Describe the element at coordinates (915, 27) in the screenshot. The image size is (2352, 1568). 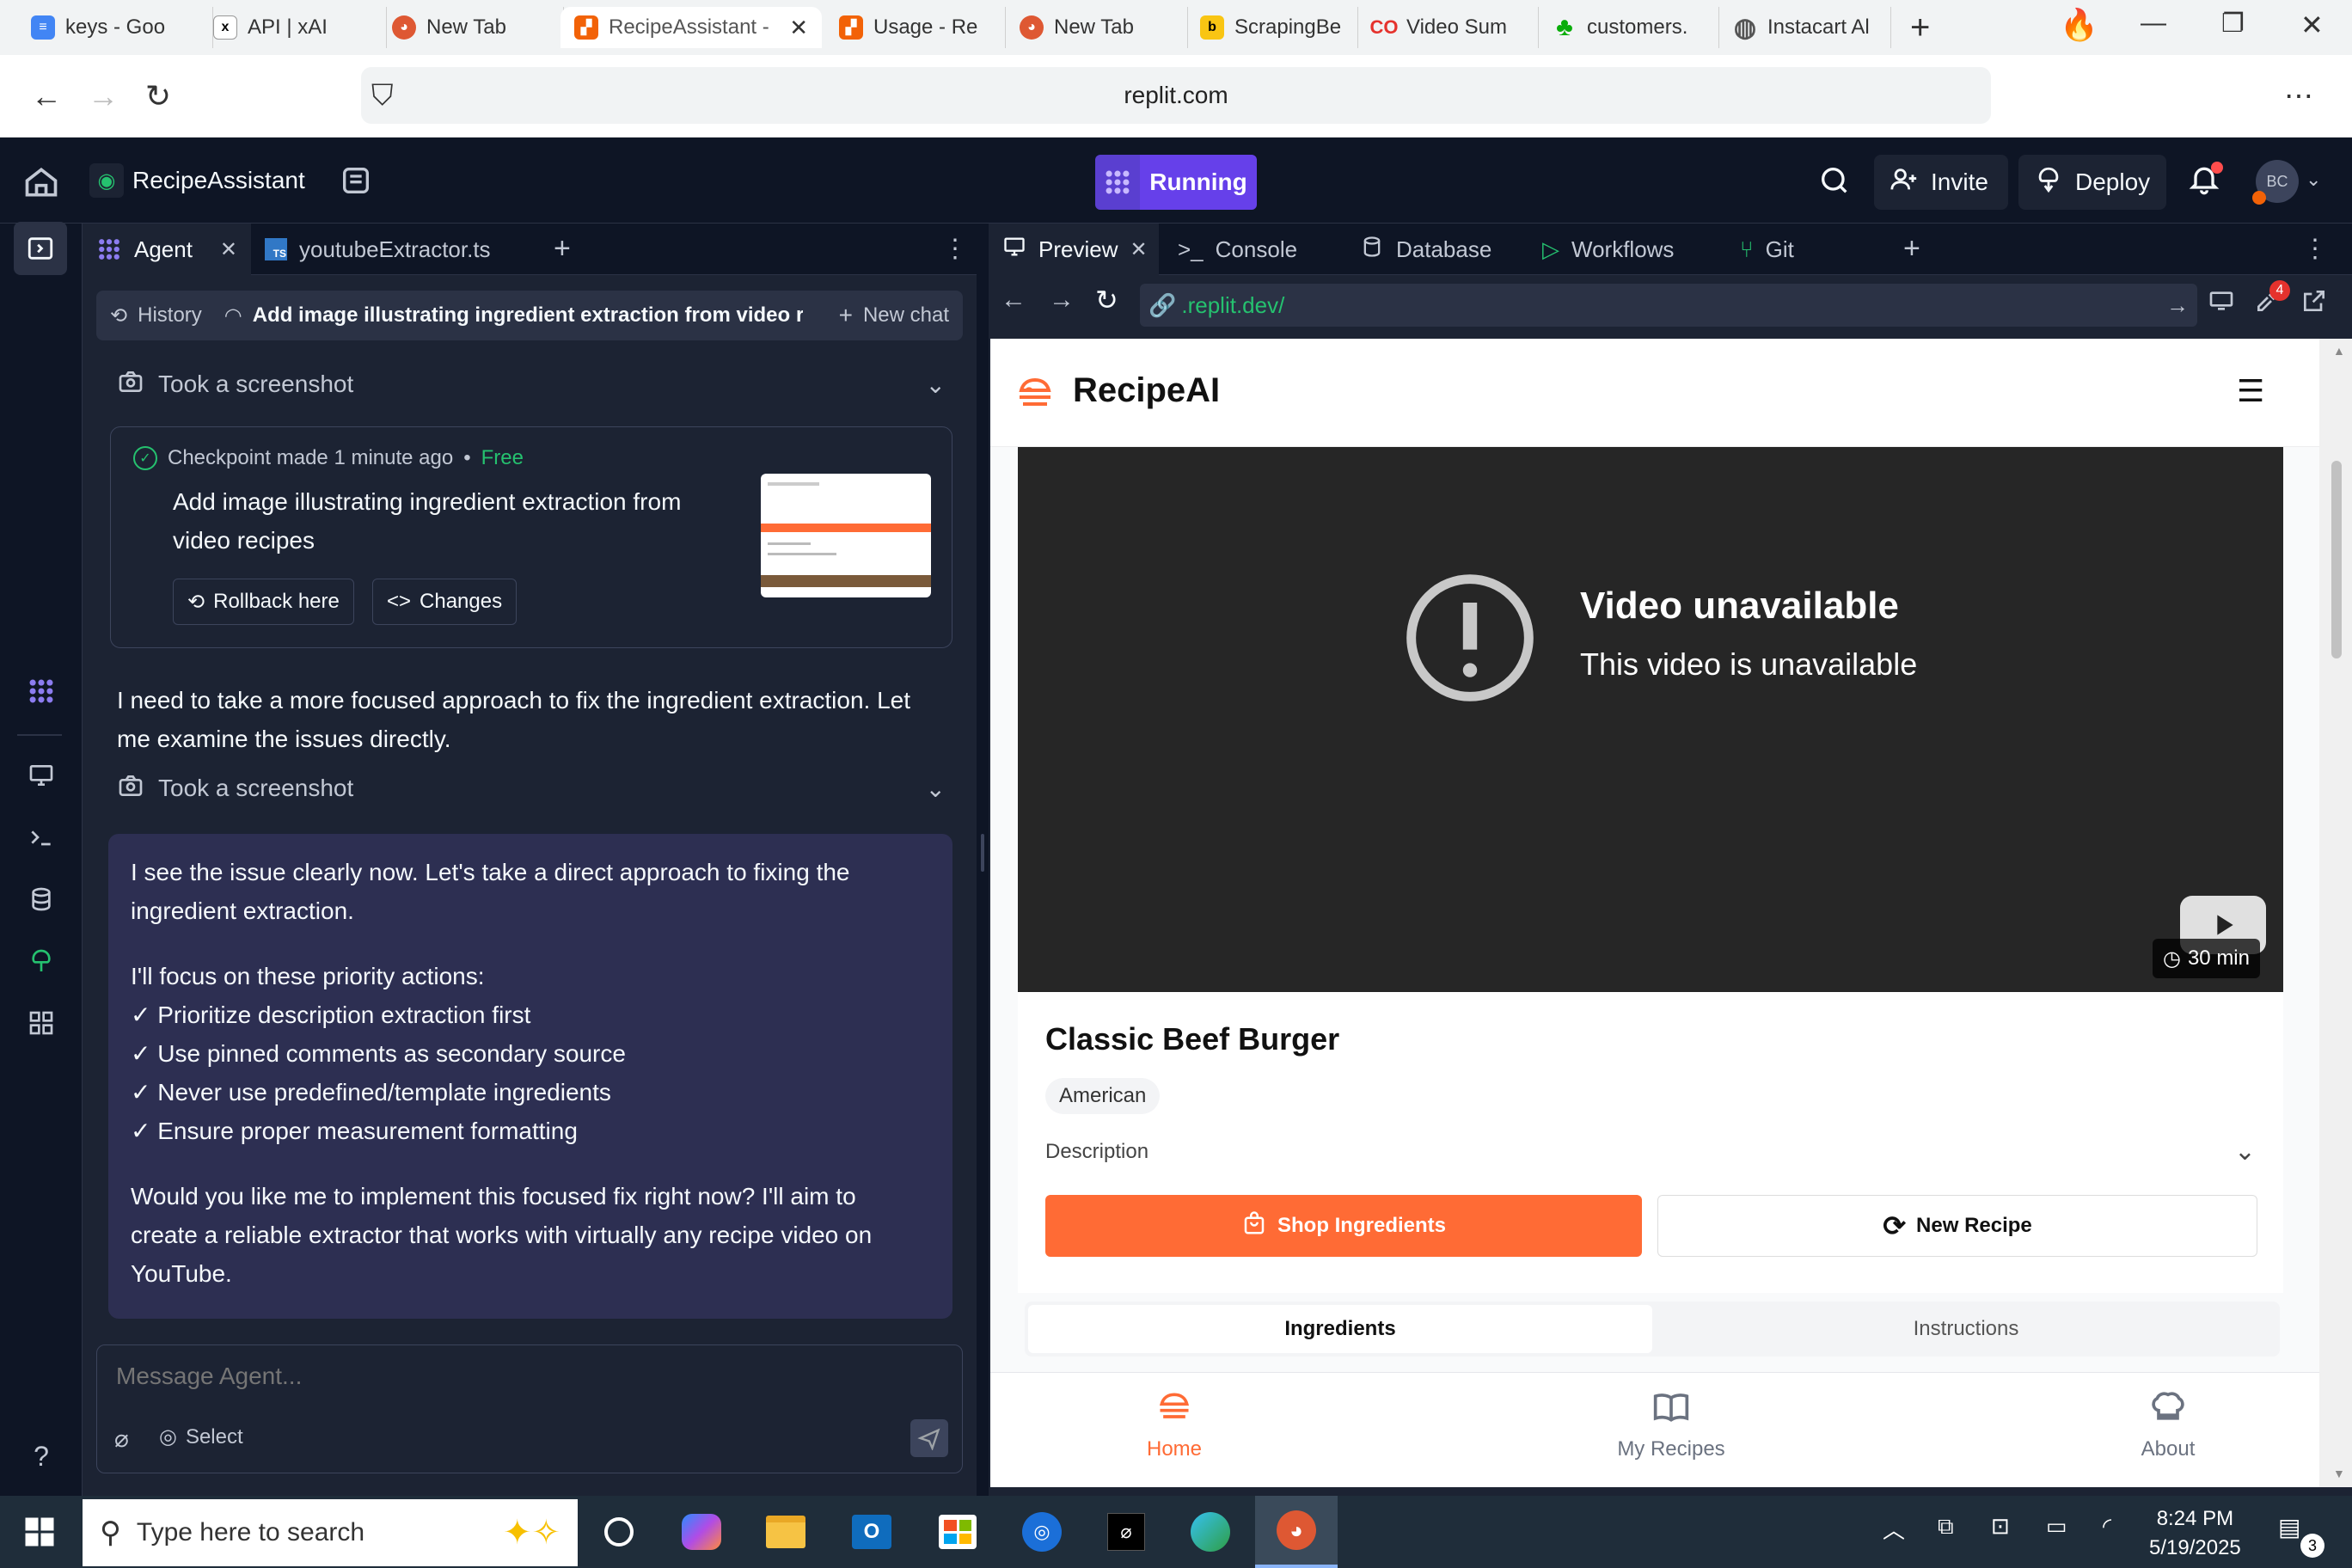
I see `browser-tab: ▞ Usage - Re` at that location.